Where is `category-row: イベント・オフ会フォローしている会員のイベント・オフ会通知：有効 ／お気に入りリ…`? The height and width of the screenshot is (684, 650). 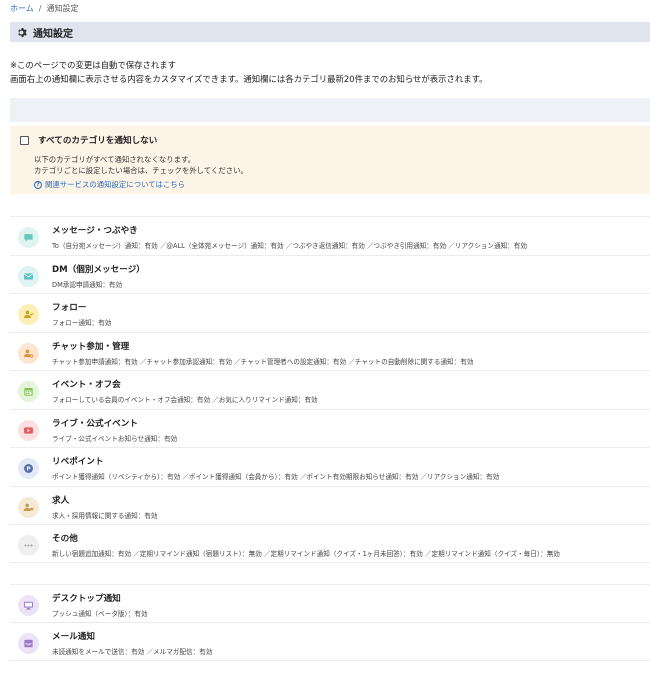 category-row: イベント・オフ会フォローしている会員のイベント・オフ会通知：有効 ／お気に入りリ… is located at coordinates (330, 389).